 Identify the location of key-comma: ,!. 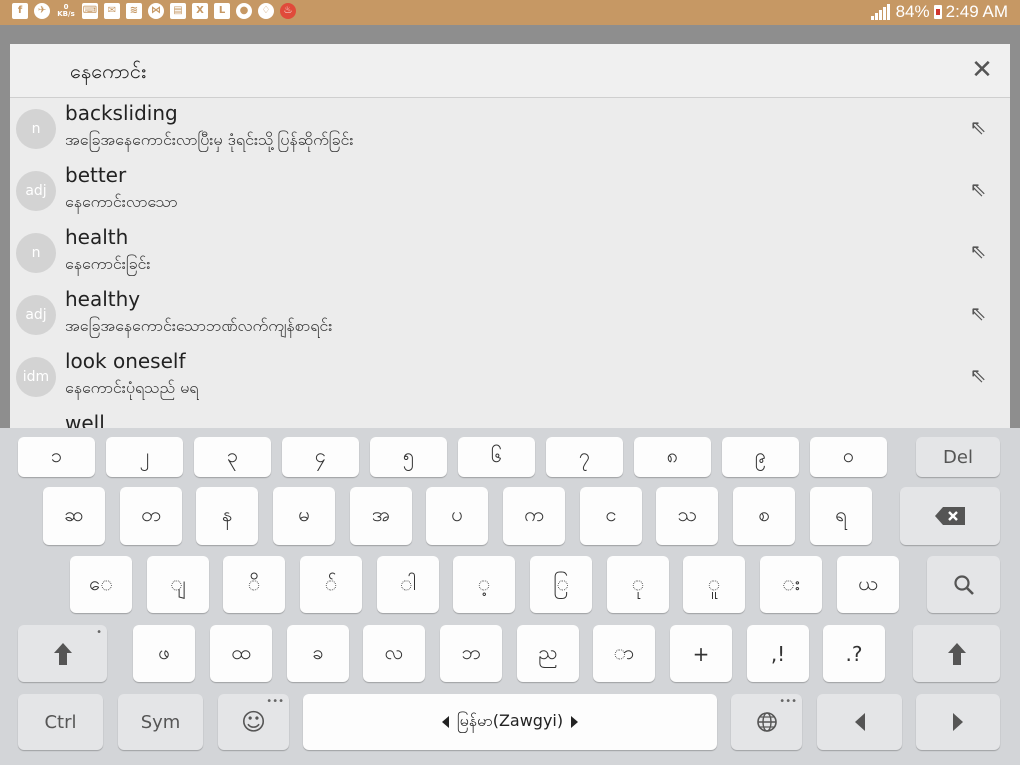
(778, 653).